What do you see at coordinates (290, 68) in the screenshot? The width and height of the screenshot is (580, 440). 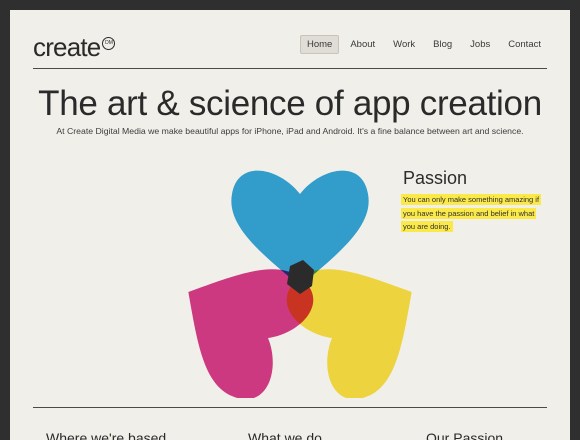 I see `header-divider` at bounding box center [290, 68].